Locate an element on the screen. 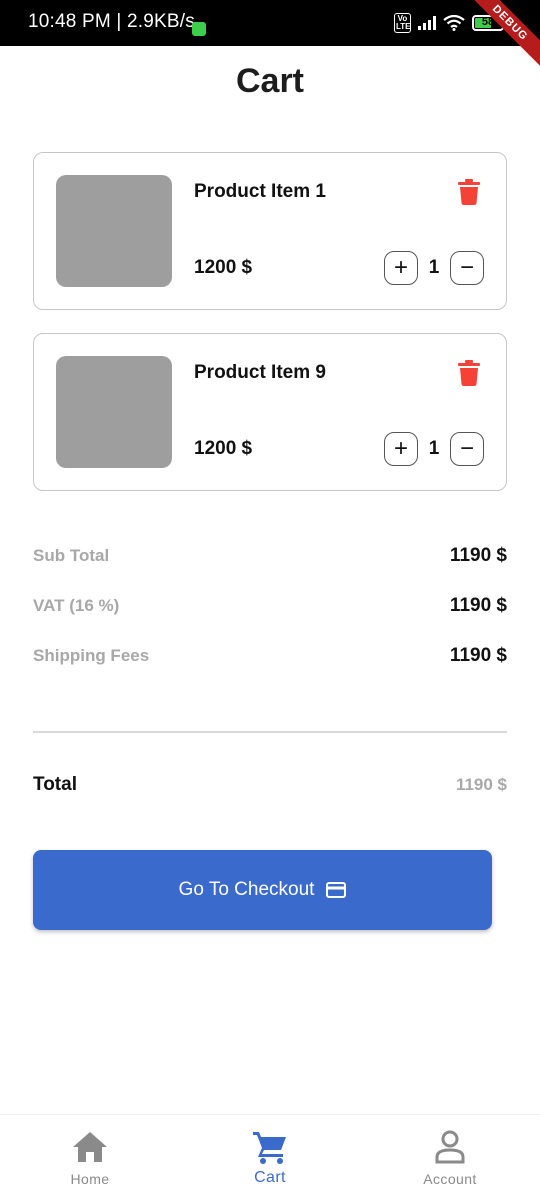 The image size is (540, 1200). bottom-navigation: Home Cart Account is located at coordinates (270, 1157).